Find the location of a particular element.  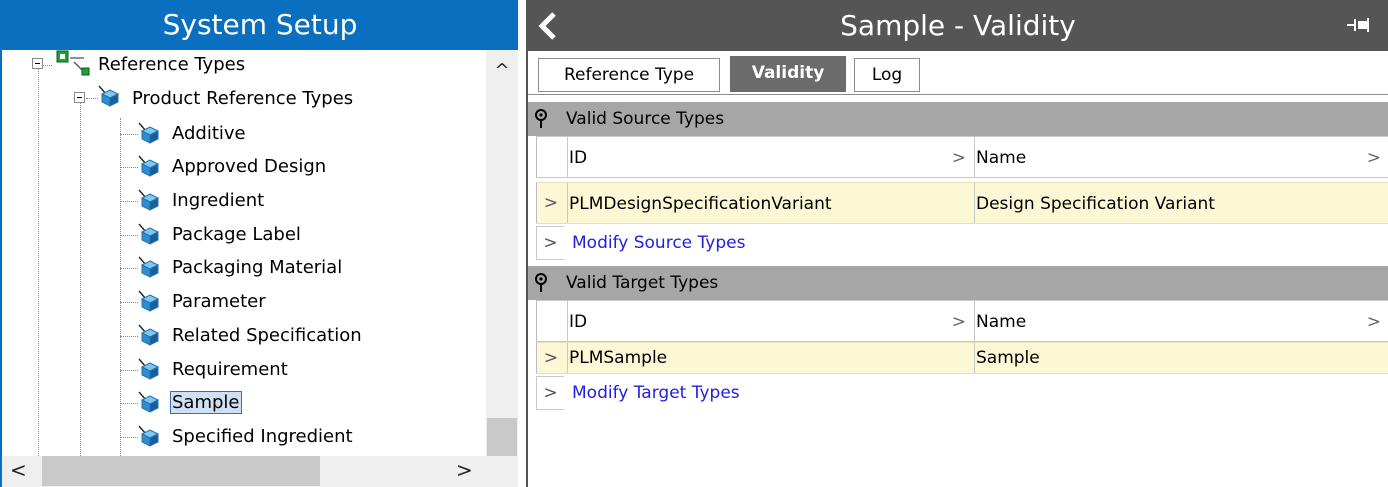

modify-target-types-link: Modify Target Types is located at coordinates (656, 393).